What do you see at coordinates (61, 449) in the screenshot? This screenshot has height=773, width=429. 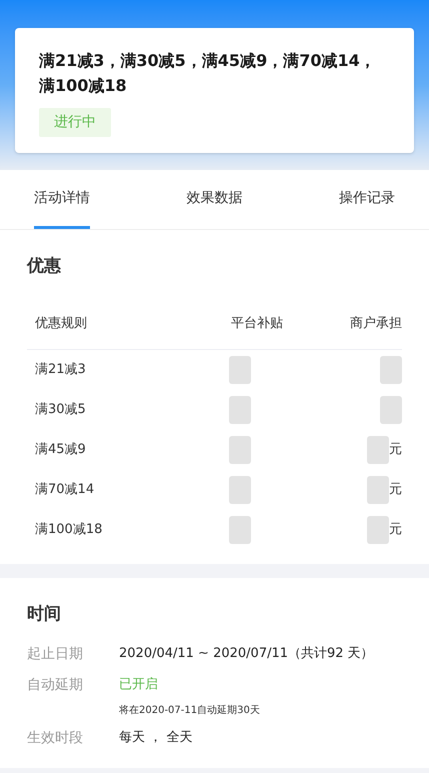 I see `table-cell-text: 满45减9` at bounding box center [61, 449].